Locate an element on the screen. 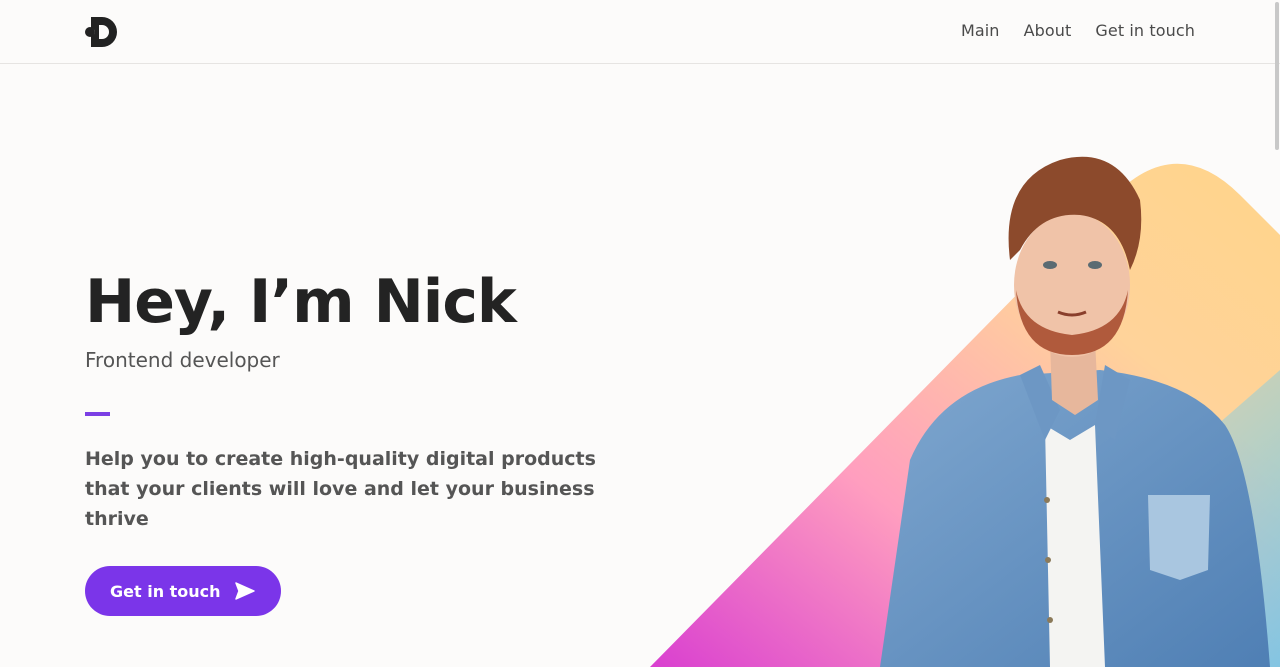  main-nav: Main About Get in touch is located at coordinates (1078, 30).